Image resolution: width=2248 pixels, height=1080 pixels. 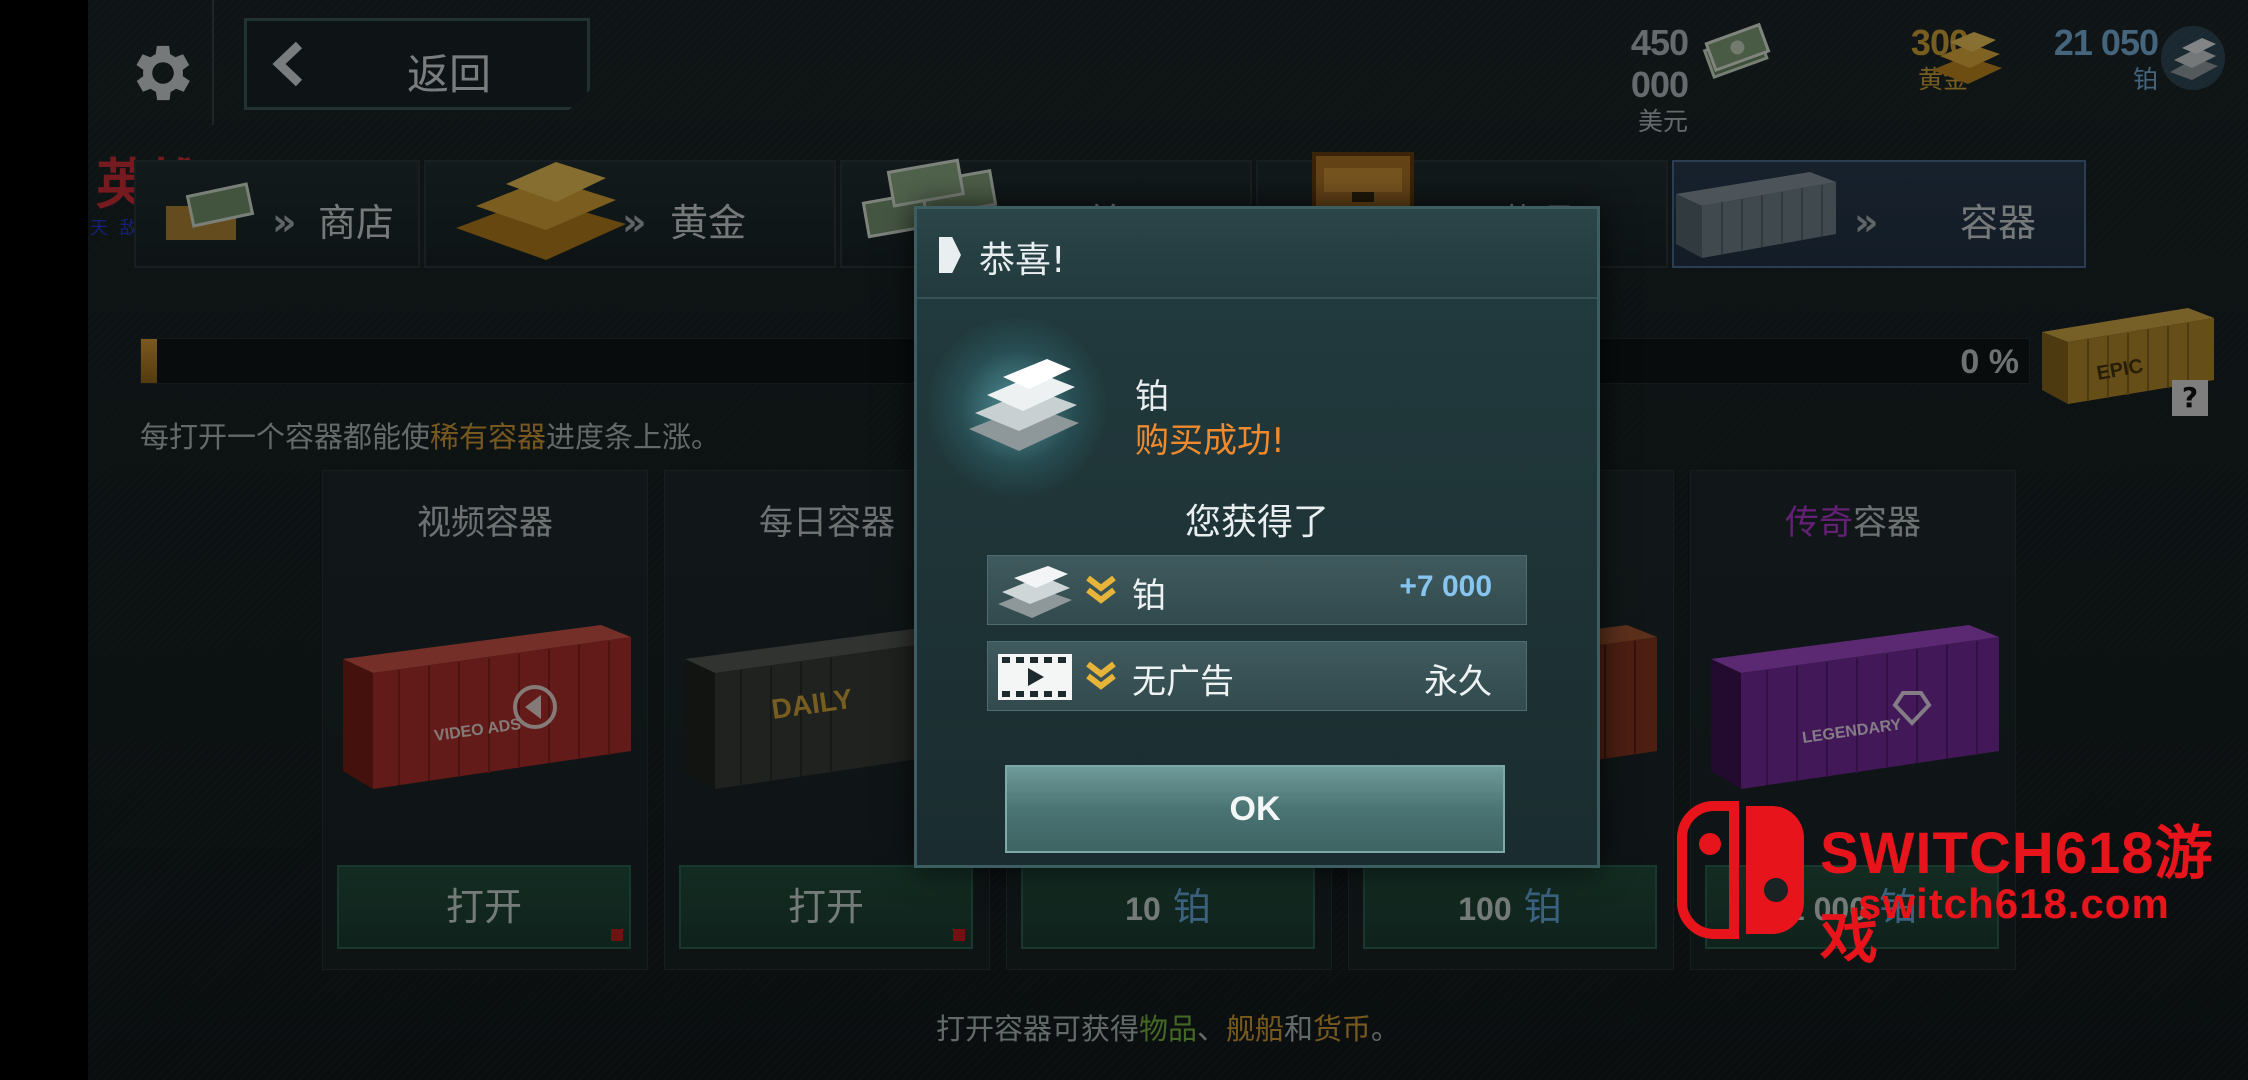 I want to click on switch-logo-icon, so click(x=1740, y=870).